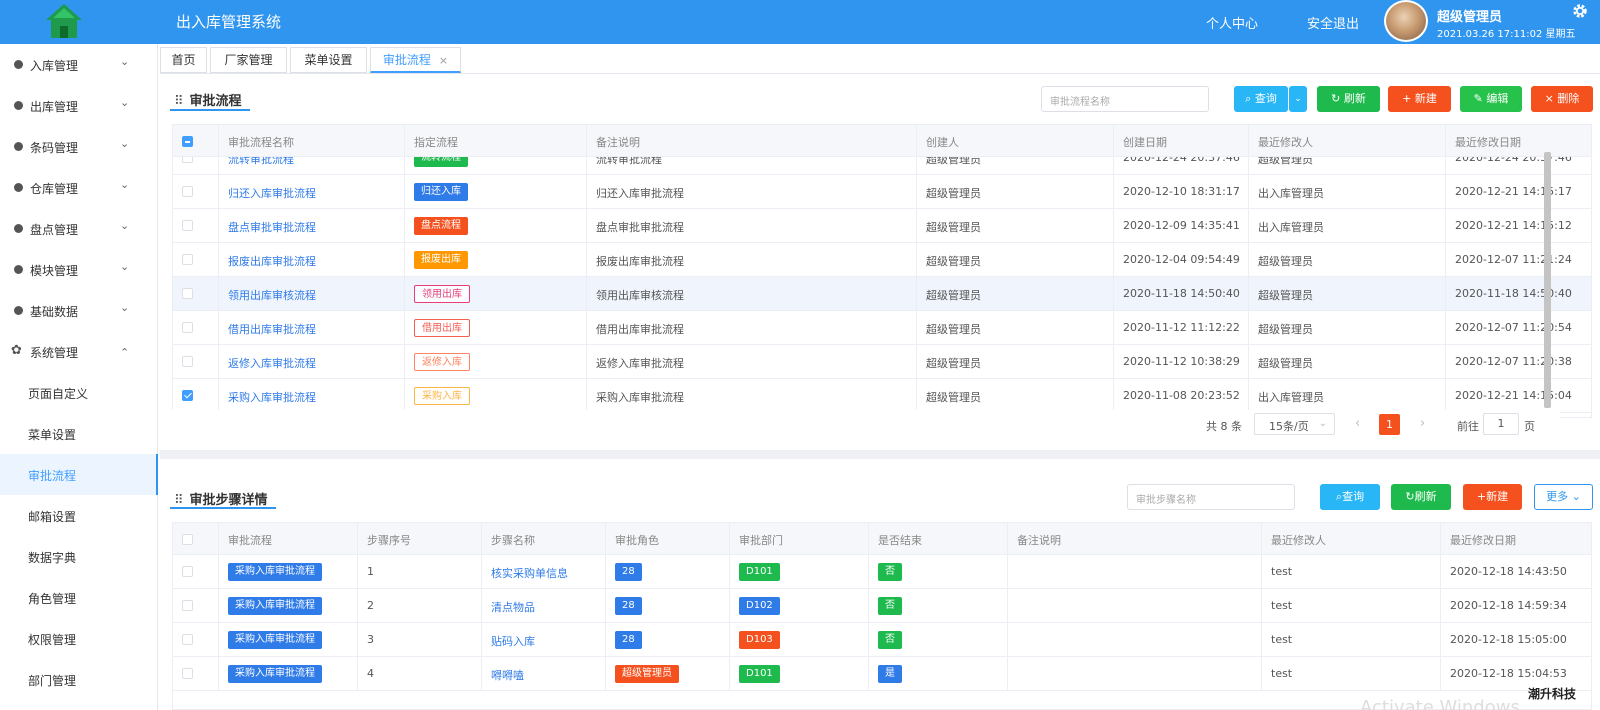 The width and height of the screenshot is (1600, 710). What do you see at coordinates (1261, 99) in the screenshot?
I see `query-button: ⌕ 查询` at bounding box center [1261, 99].